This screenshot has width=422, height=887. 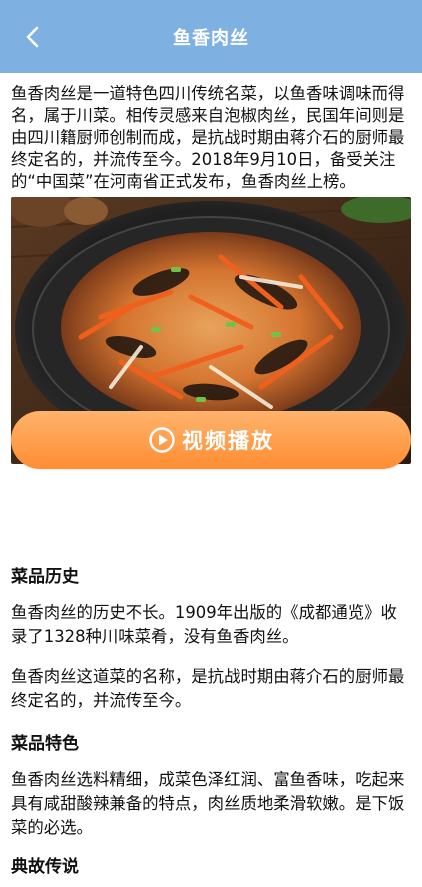 I want to click on play-video-button: 视频播放, so click(x=211, y=440).